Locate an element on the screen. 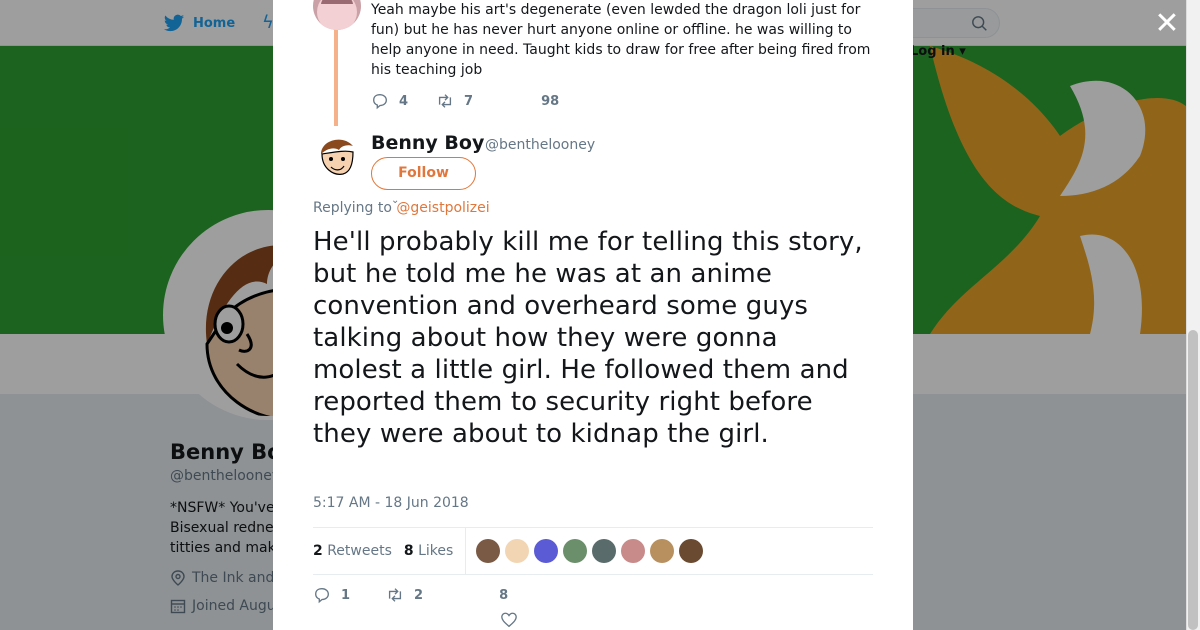 This screenshot has width=1200, height=630. reply-count: 1 is located at coordinates (346, 595).